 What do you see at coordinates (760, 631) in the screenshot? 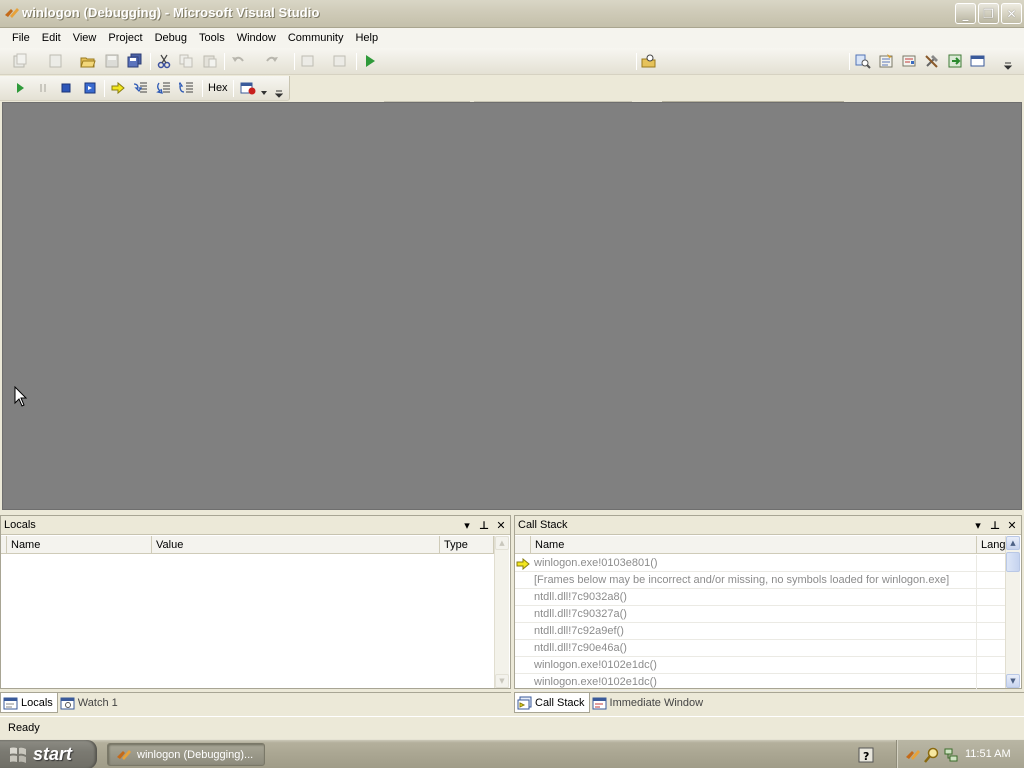
I see `call-stack-row: ntdll.dll!7c92a9ef()` at bounding box center [760, 631].